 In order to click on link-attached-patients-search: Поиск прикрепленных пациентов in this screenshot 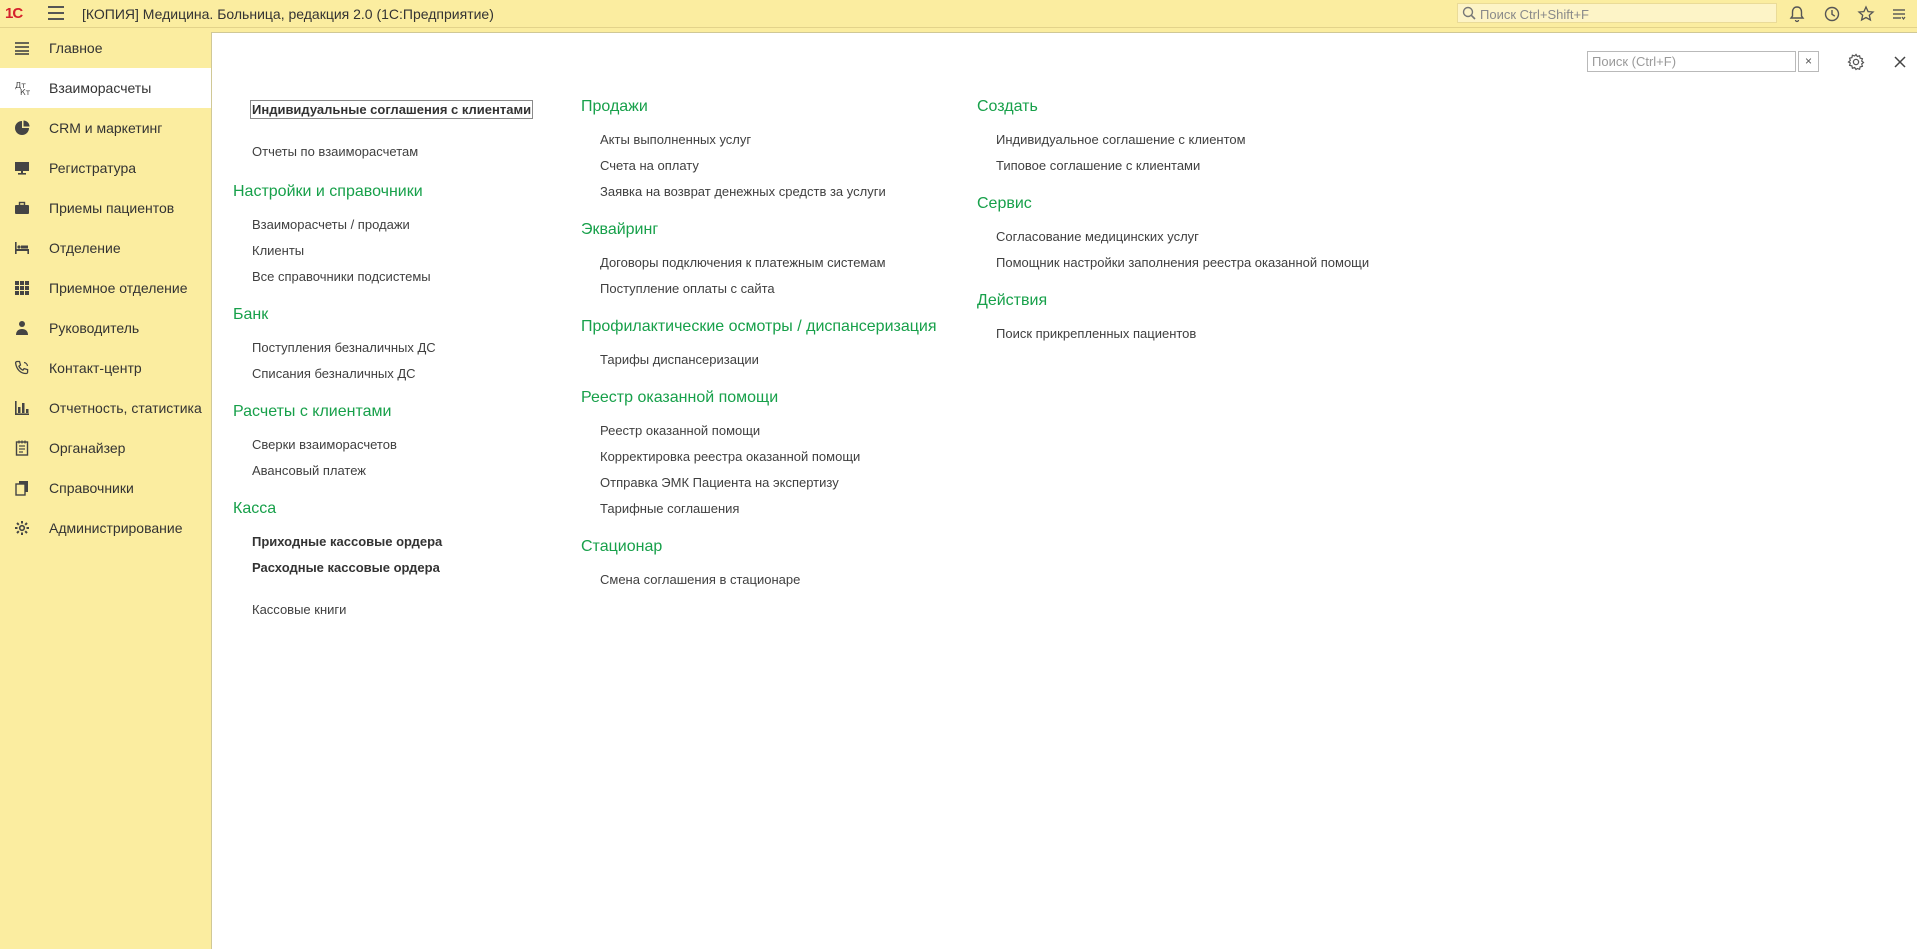, I will do `click(1096, 333)`.